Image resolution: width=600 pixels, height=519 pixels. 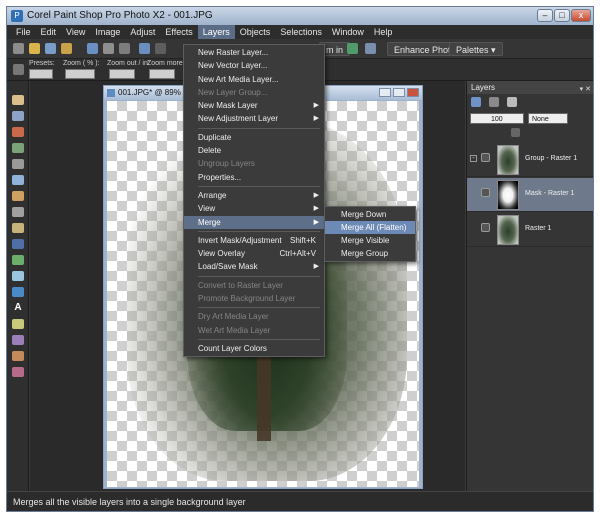 I want to click on new-layer-icon, so click(x=476, y=102).